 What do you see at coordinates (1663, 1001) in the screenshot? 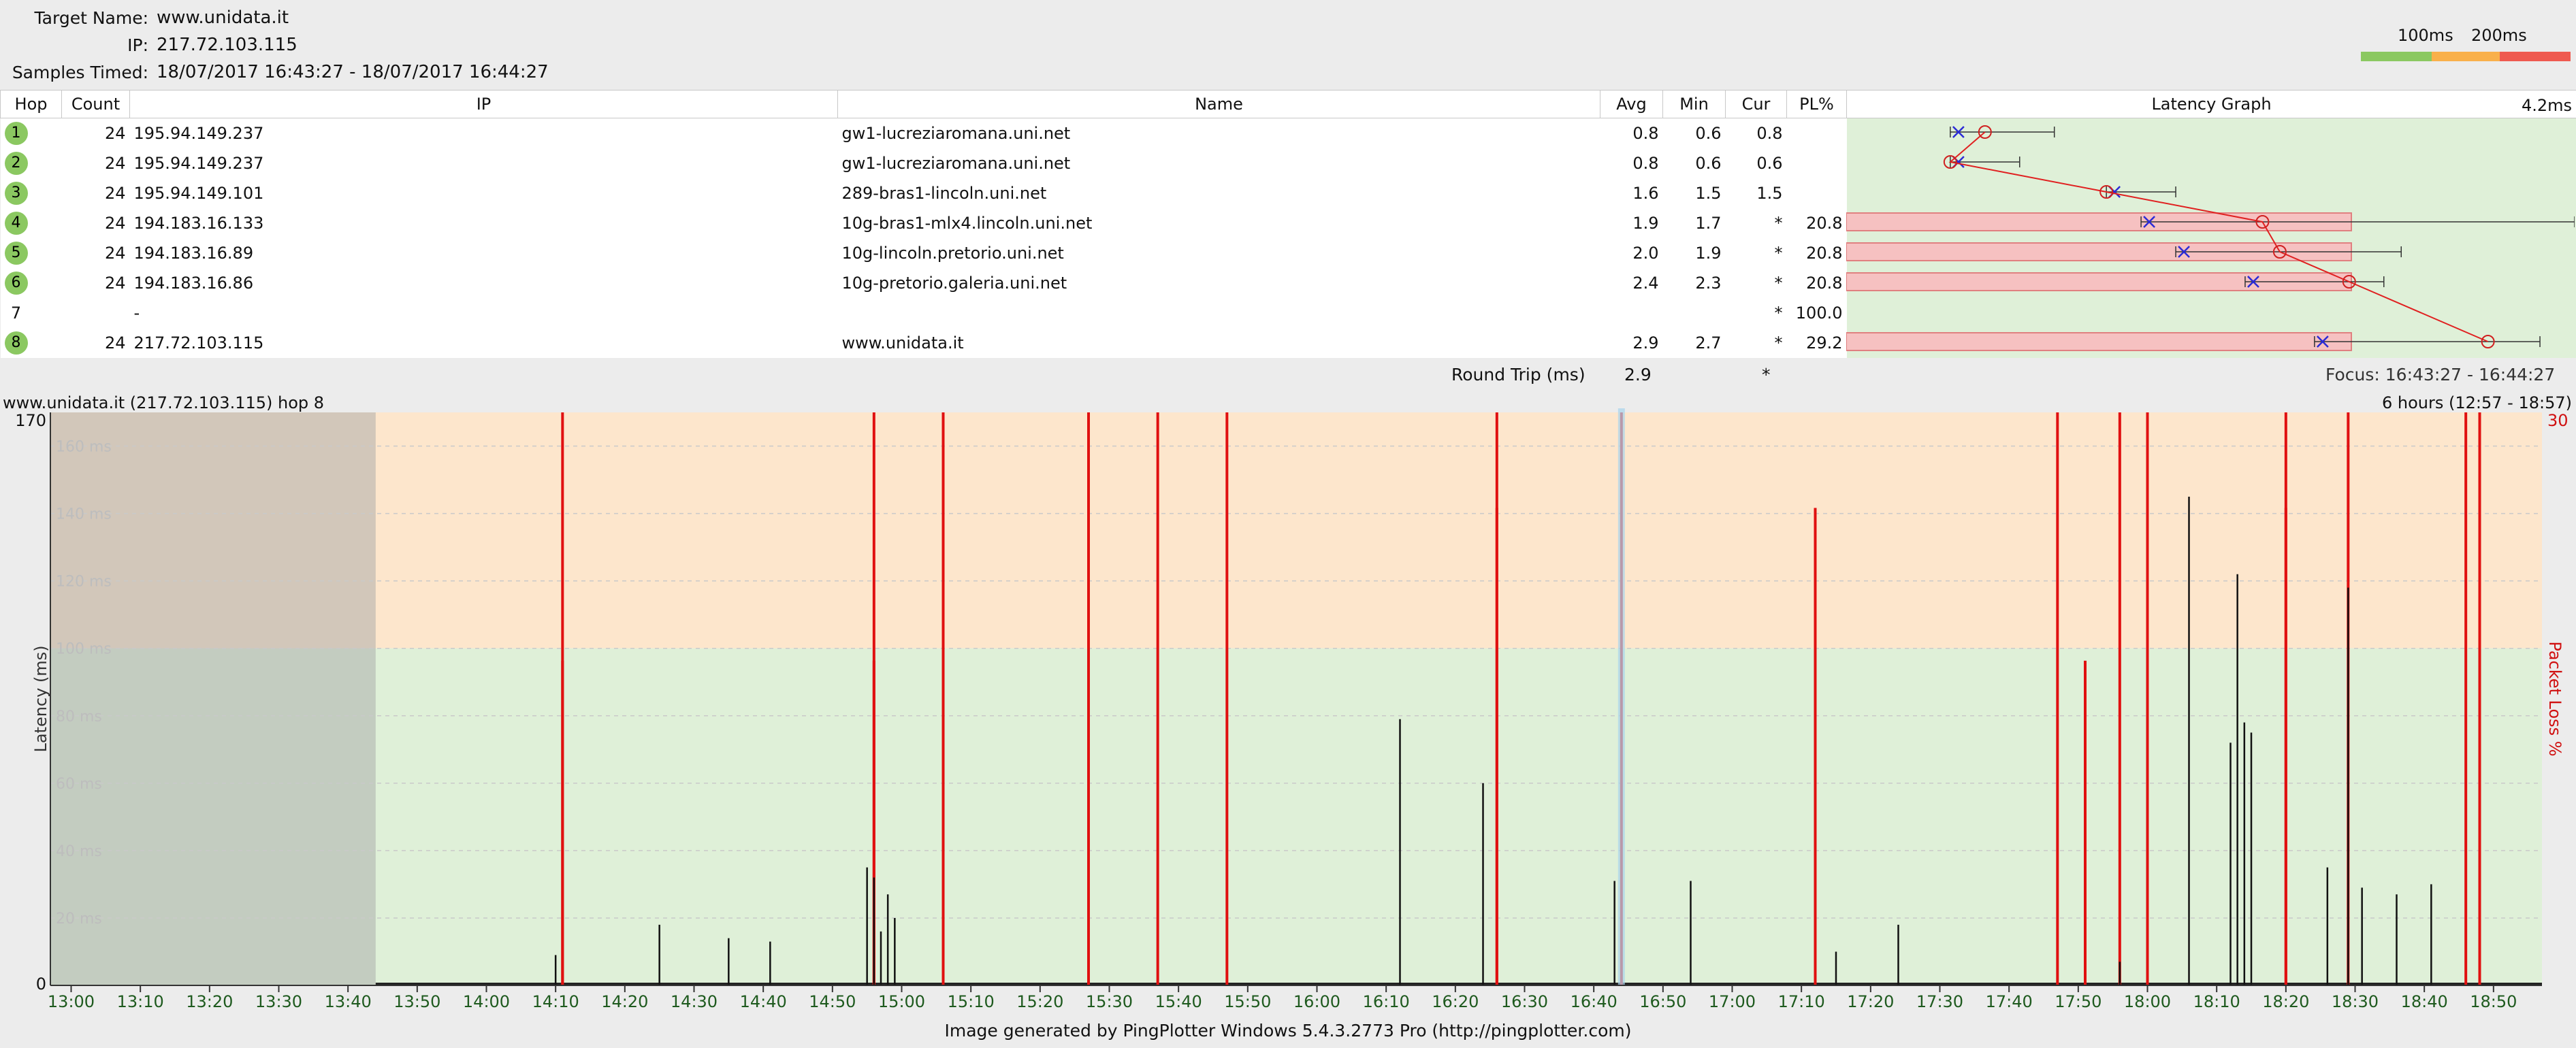
I see `x-tick-label: 16:50` at bounding box center [1663, 1001].